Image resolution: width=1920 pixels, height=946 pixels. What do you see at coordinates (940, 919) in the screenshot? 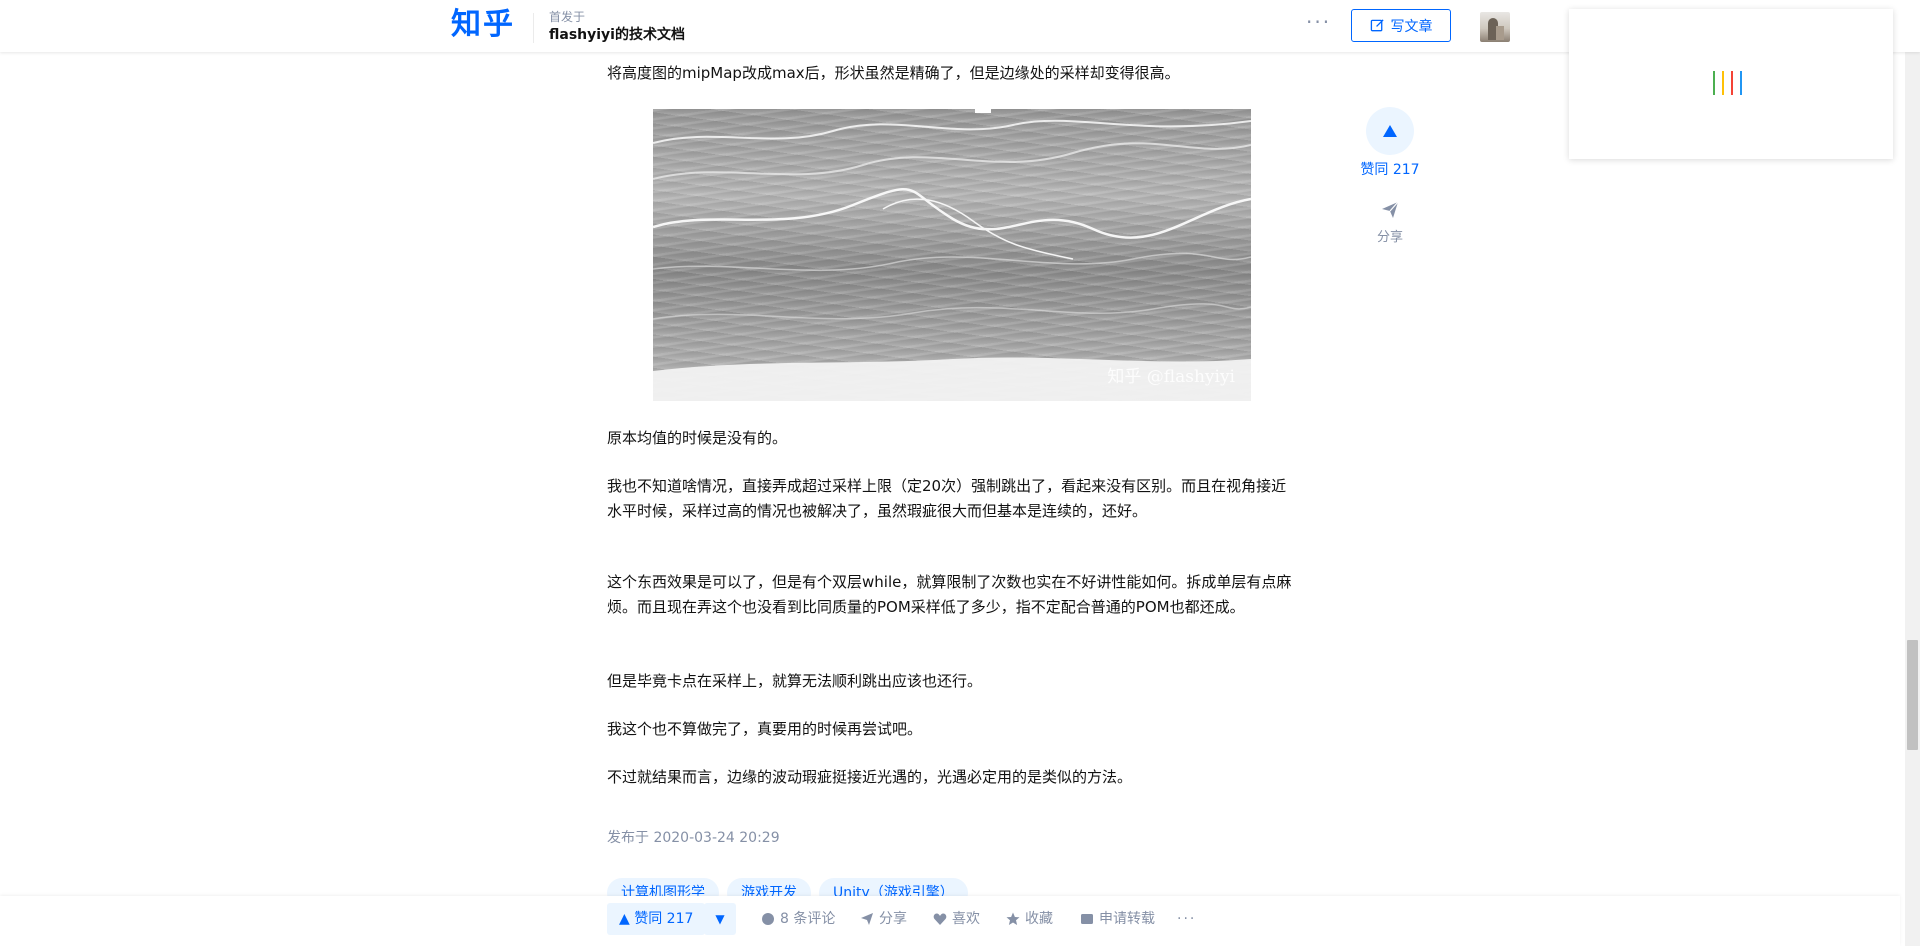
I see `heart-icon` at bounding box center [940, 919].